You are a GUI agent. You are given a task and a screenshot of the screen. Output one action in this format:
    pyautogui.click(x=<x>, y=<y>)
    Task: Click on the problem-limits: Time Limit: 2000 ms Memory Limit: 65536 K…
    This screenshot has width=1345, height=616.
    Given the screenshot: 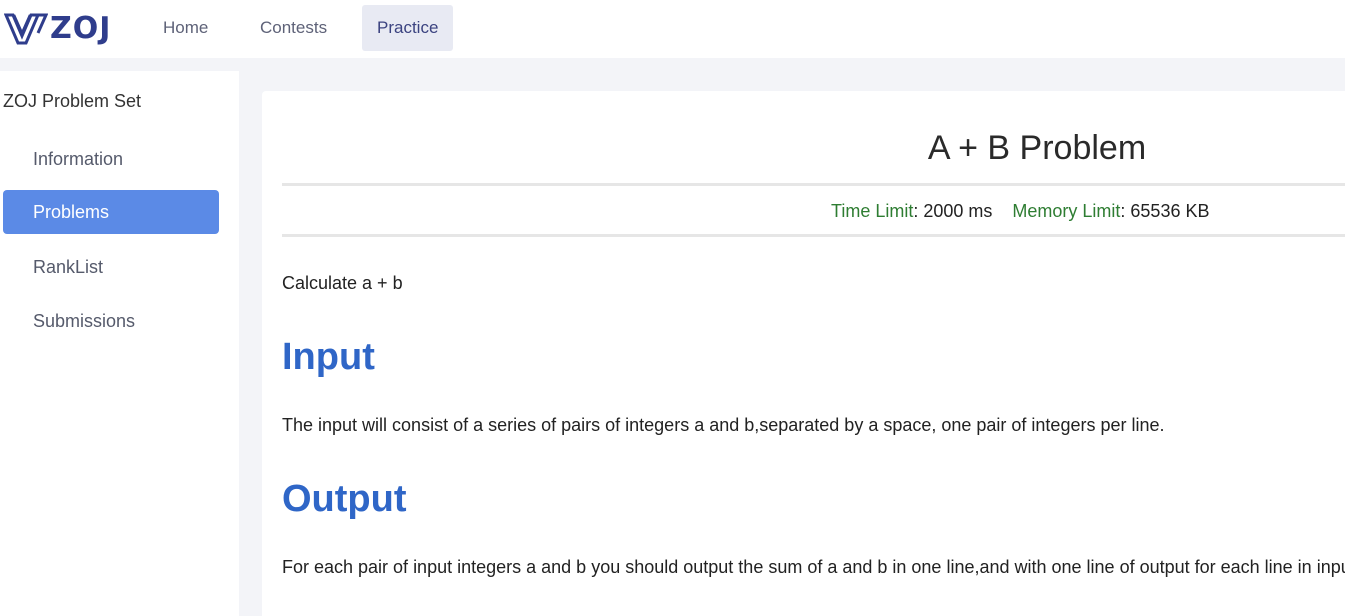 What is the action you would take?
    pyautogui.click(x=1020, y=211)
    